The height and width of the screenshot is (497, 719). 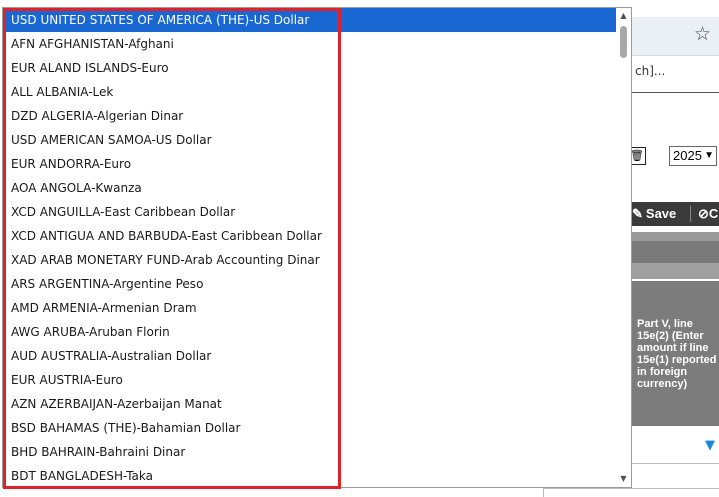 I want to click on background-top-strip, so click(x=675, y=8).